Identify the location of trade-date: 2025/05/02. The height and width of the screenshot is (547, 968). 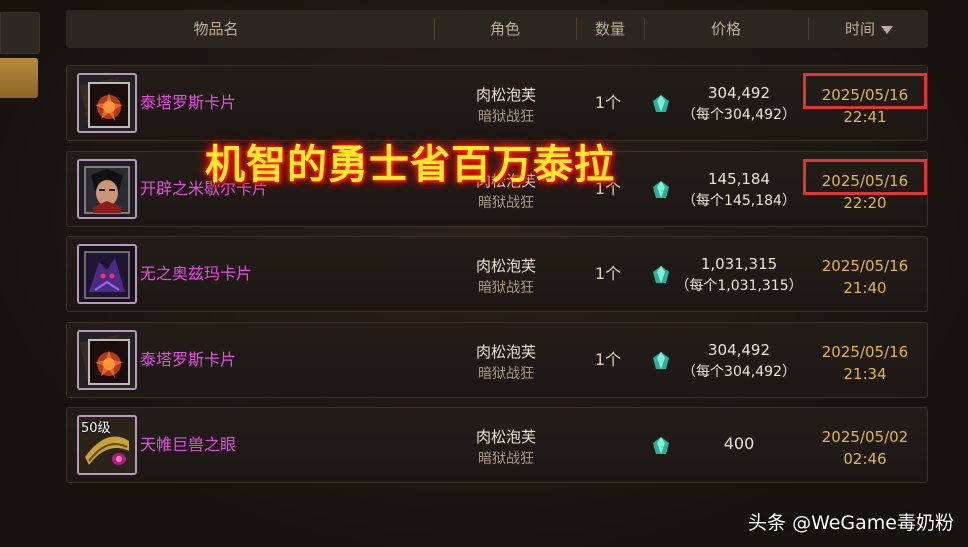
(865, 437).